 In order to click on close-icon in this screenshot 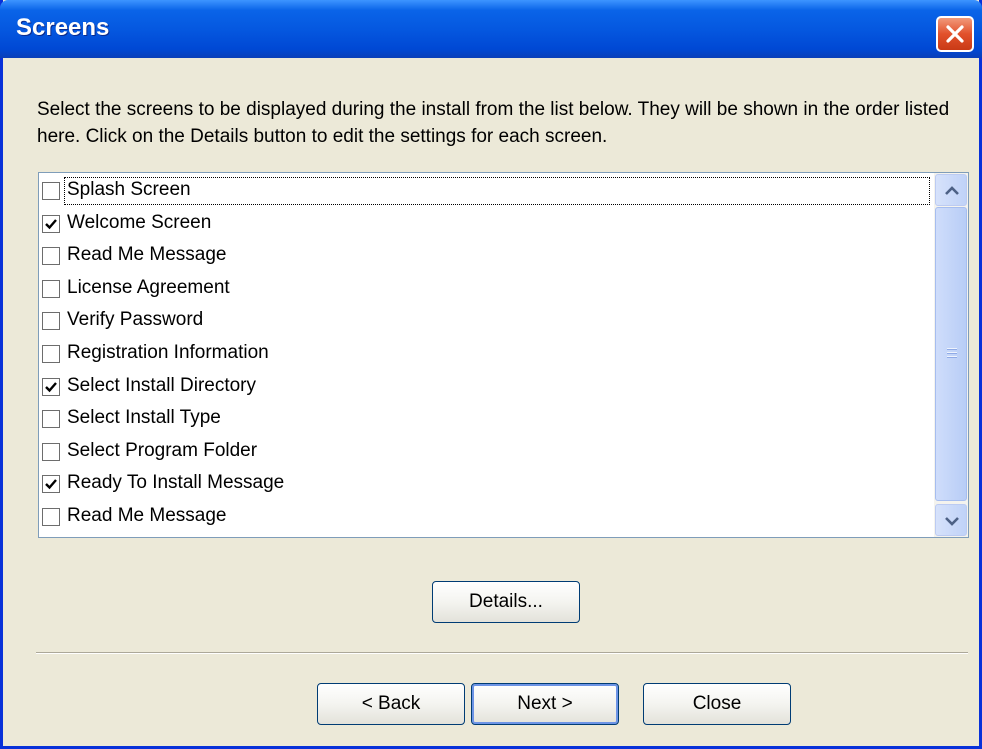, I will do `click(955, 34)`.